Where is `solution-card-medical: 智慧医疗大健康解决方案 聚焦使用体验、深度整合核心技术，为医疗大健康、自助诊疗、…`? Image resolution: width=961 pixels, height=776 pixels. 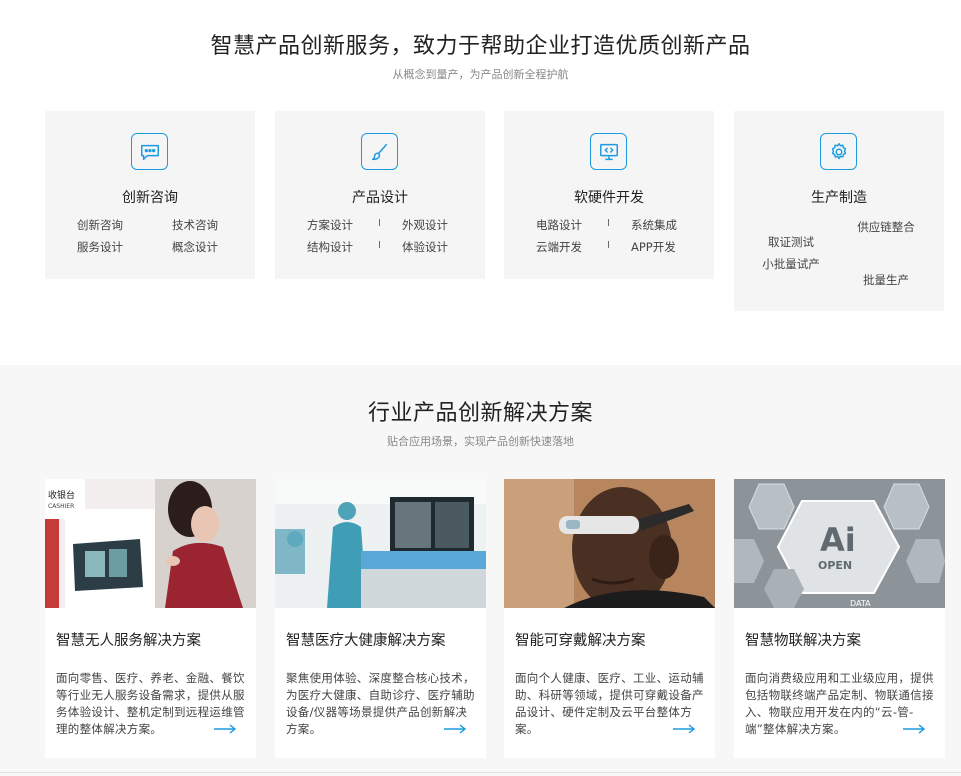 solution-card-medical: 智慧医疗大健康解决方案 聚焦使用体验、深度整合核心技术，为医疗大健康、自助诊疗、… is located at coordinates (380, 618).